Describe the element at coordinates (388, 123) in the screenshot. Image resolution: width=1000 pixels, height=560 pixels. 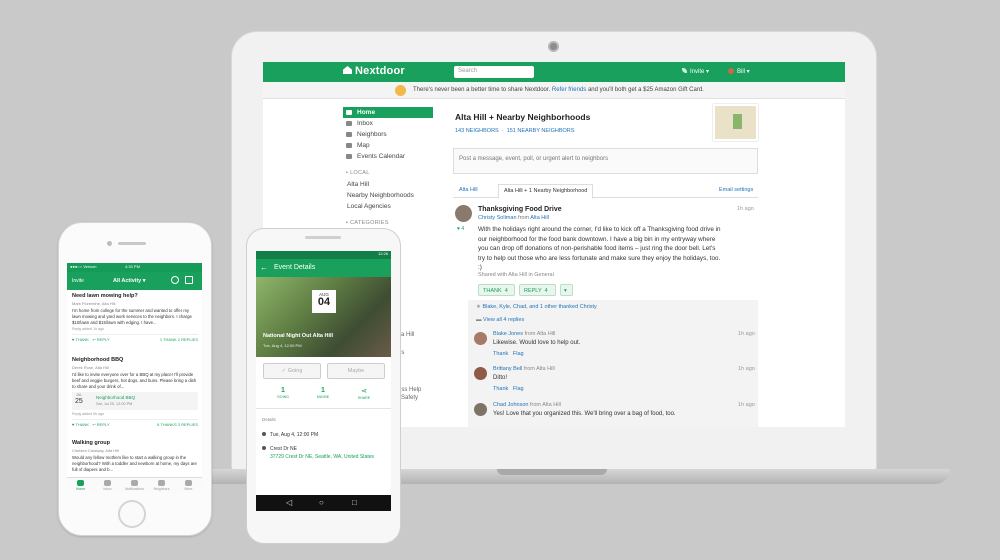
I see `sidebar-item-inbox: Inbox` at that location.